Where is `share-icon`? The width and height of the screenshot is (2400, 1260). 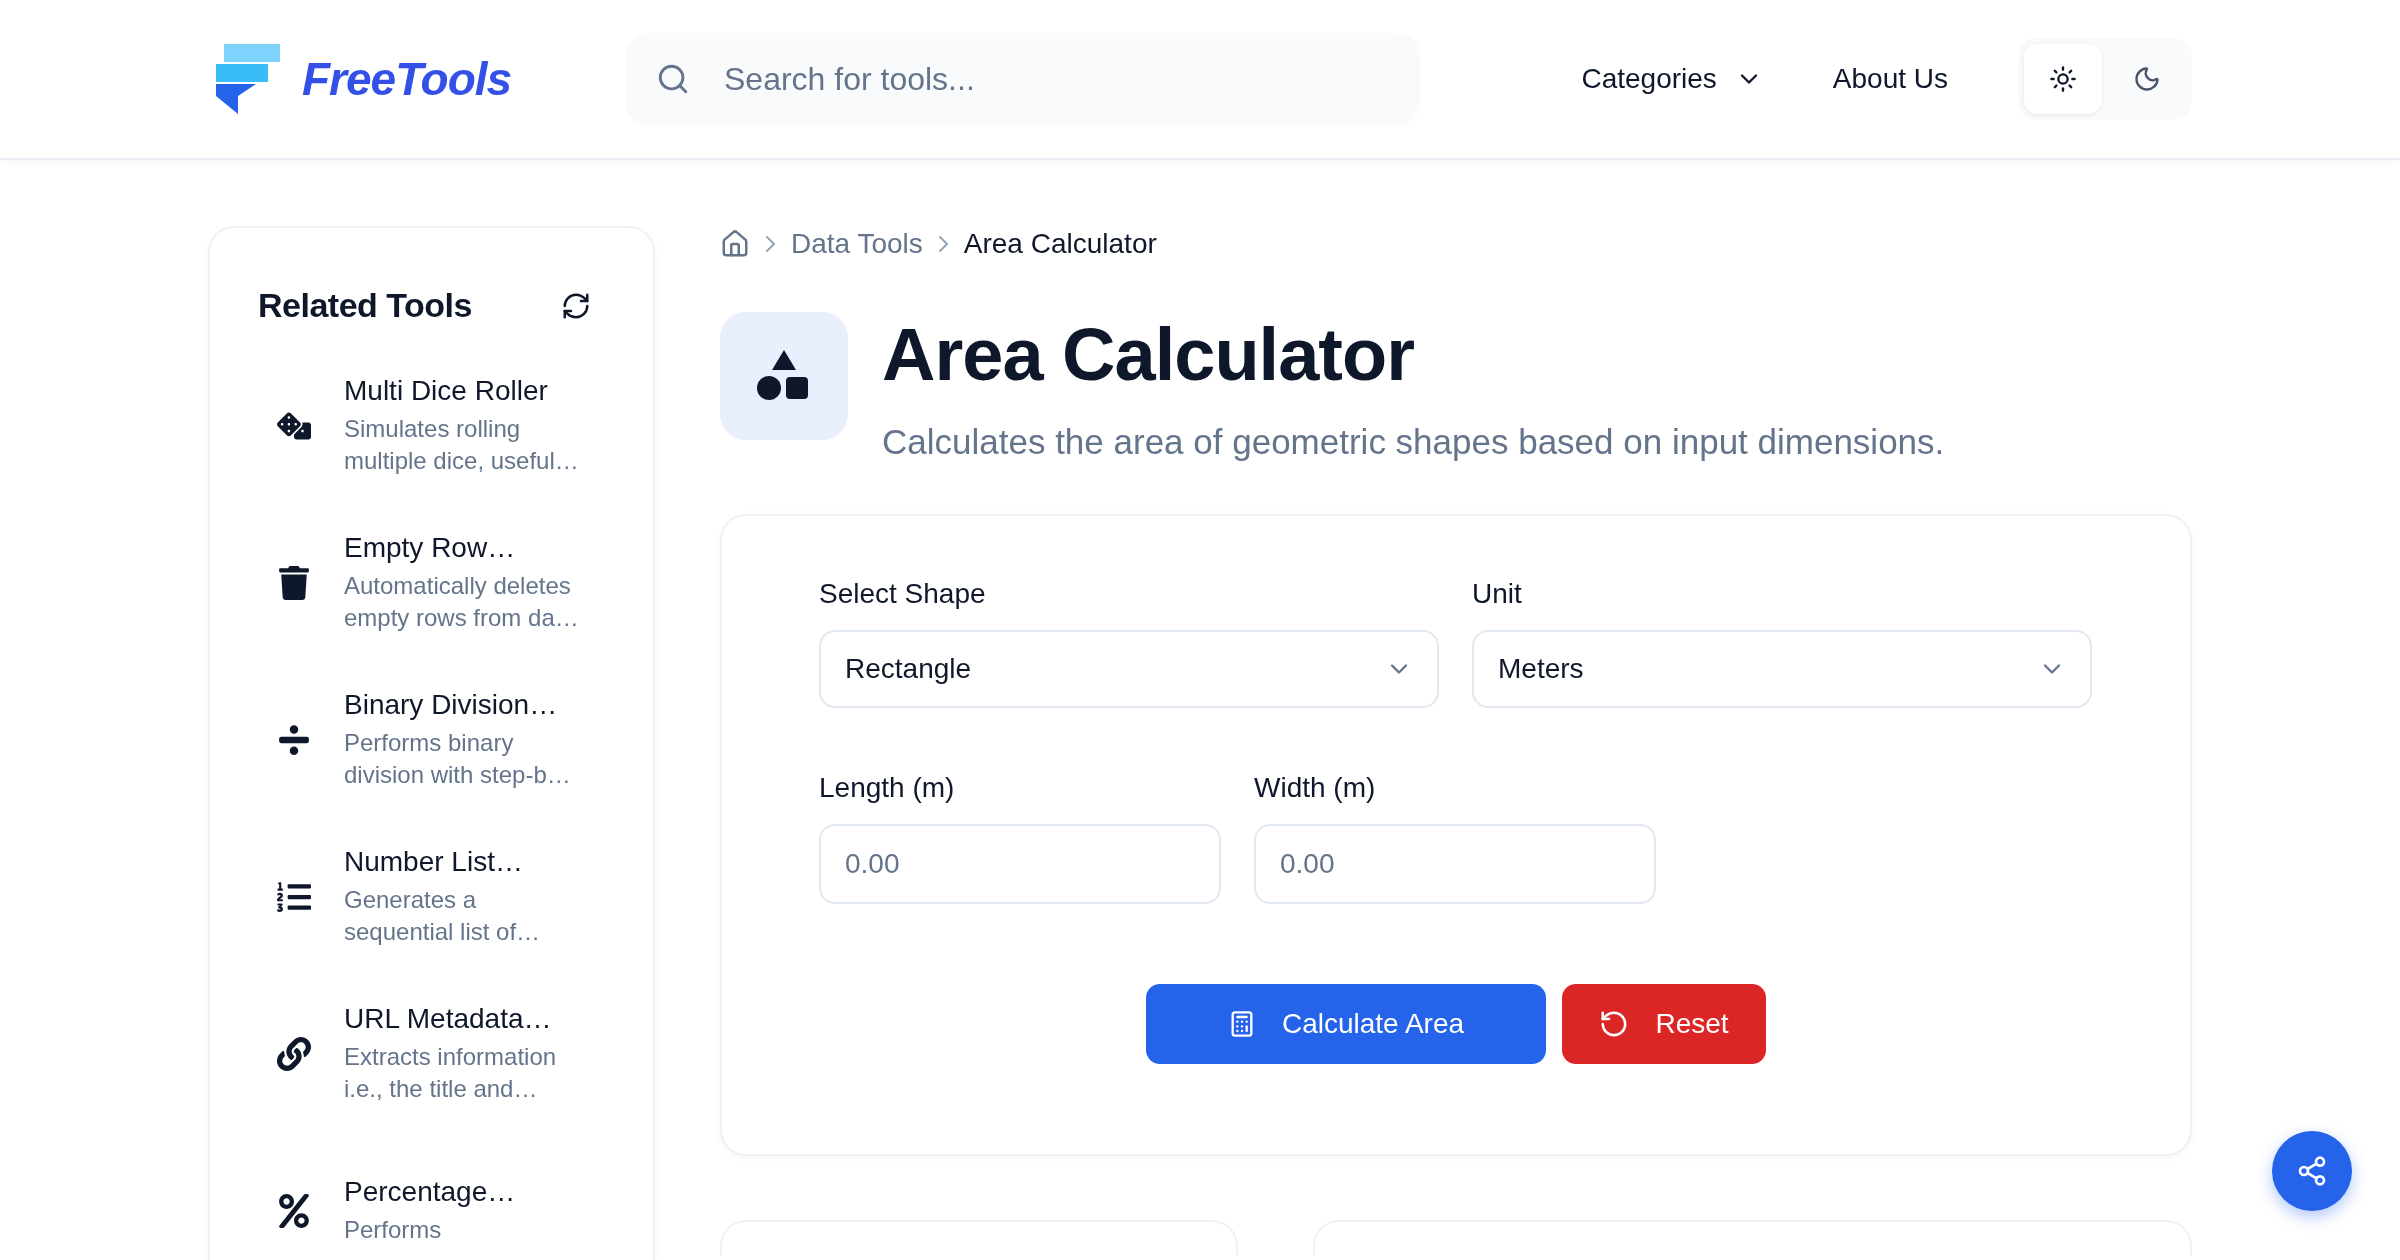 share-icon is located at coordinates (2312, 1171).